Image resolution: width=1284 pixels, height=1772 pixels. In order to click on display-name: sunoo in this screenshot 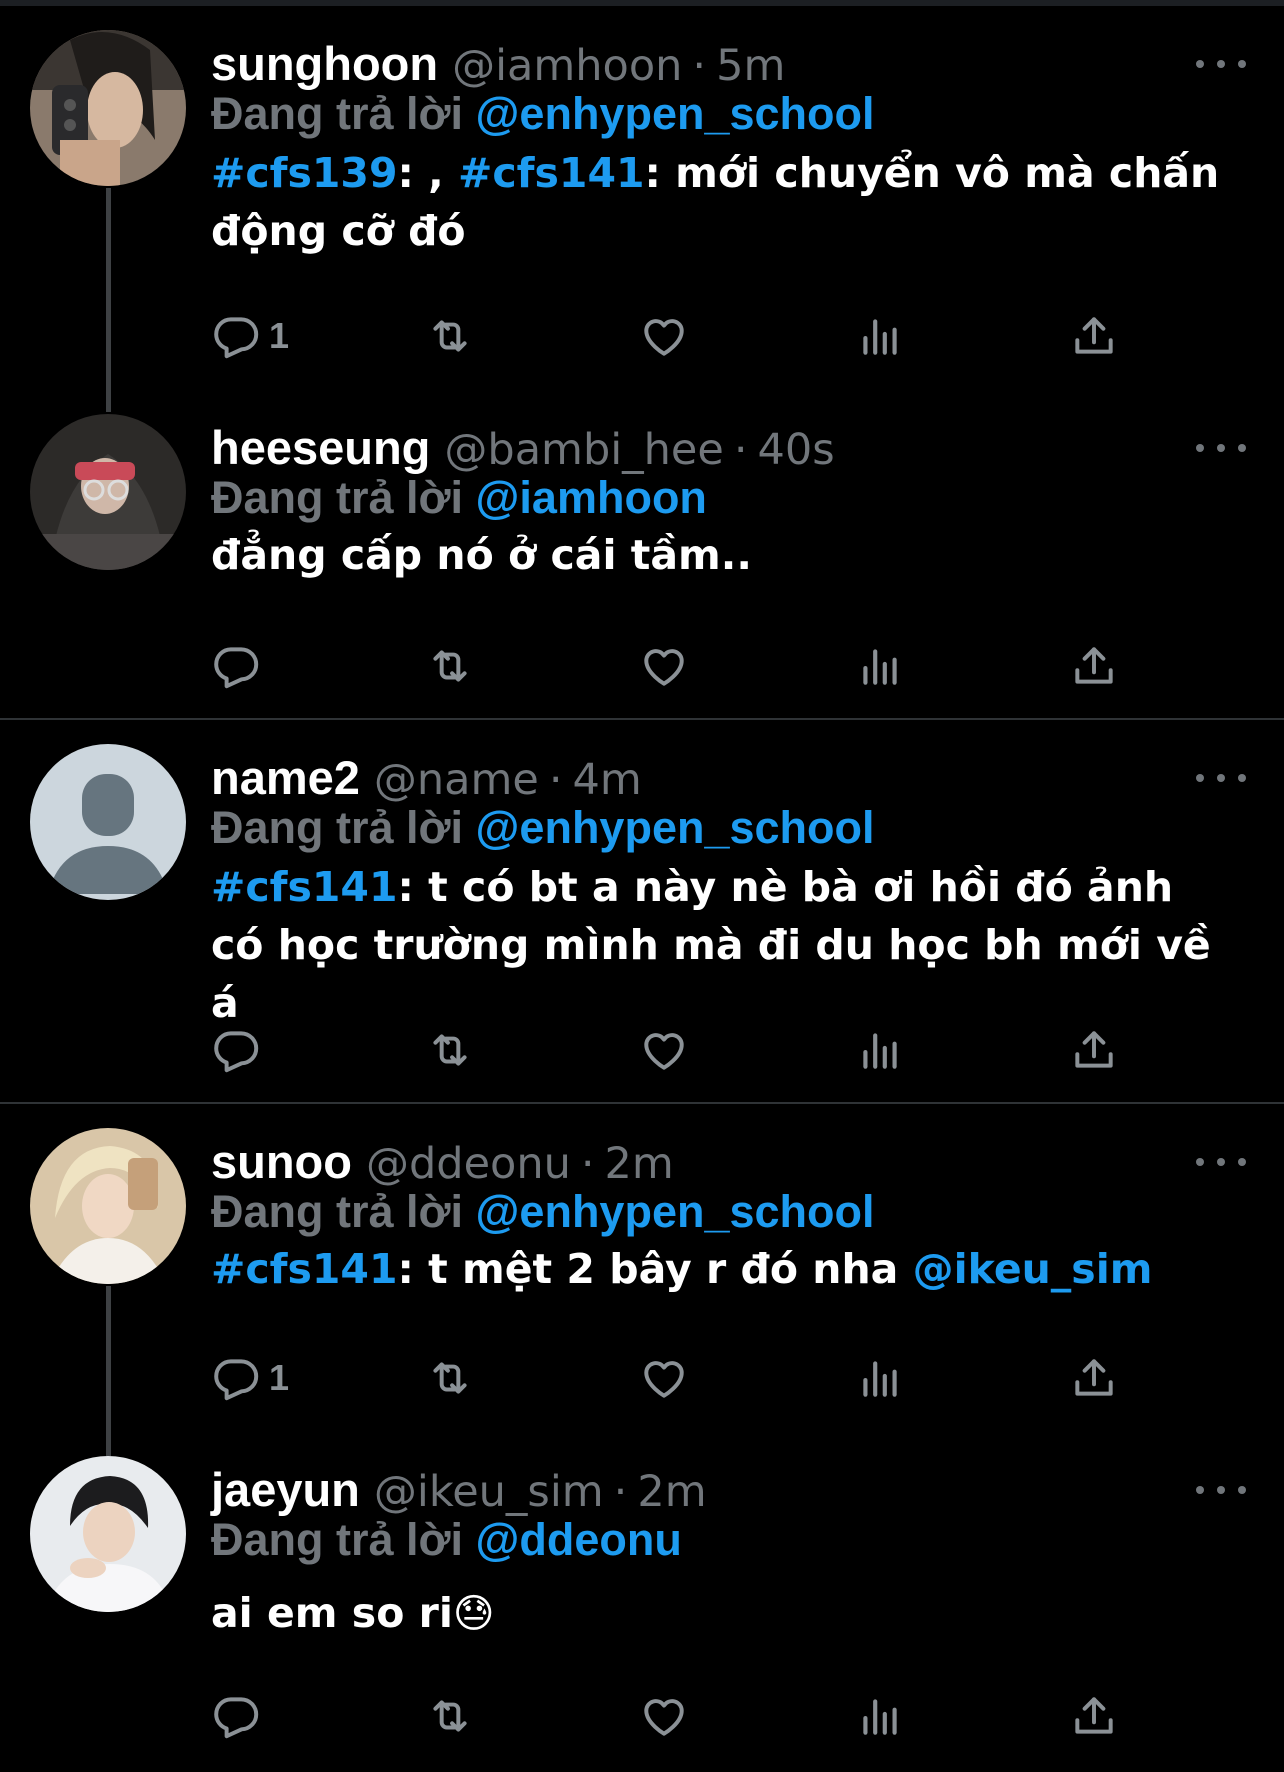, I will do `click(281, 1161)`.